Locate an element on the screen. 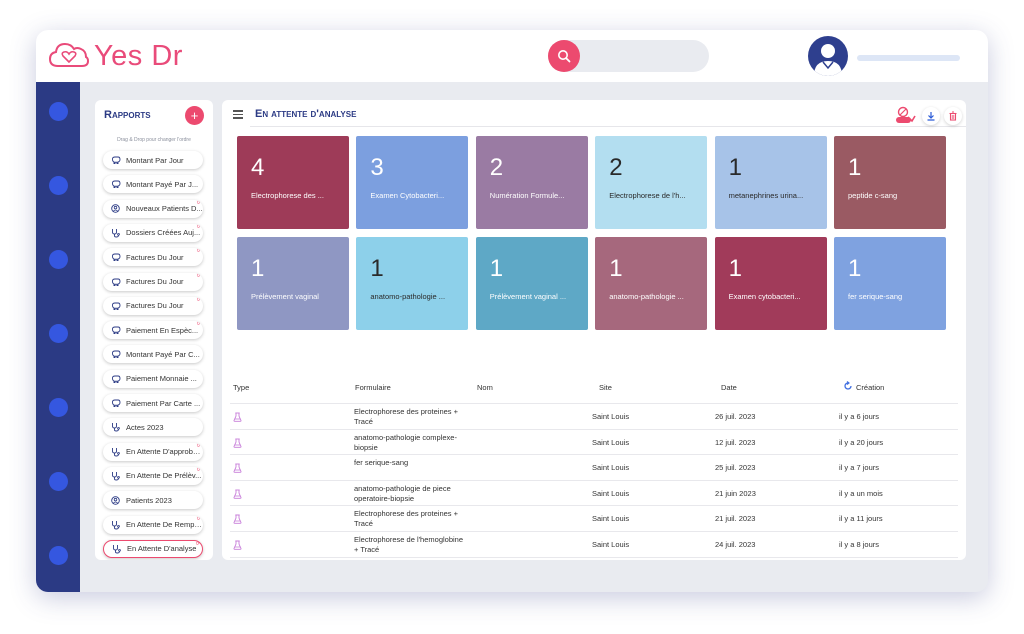 The image size is (1024, 634). col-type: Type is located at coordinates (241, 387).